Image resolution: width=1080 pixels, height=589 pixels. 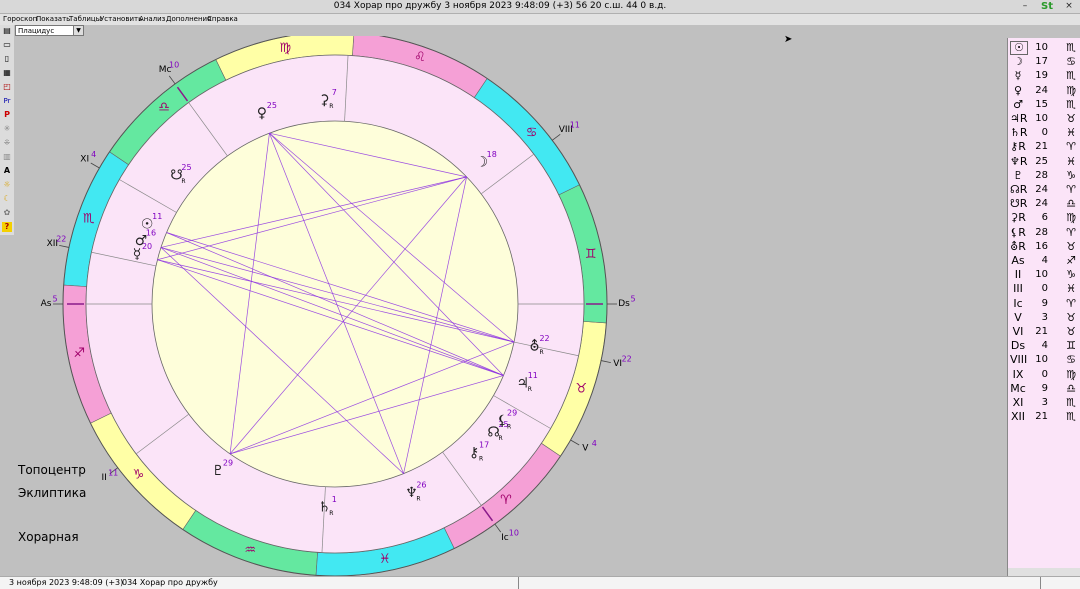 I want to click on horizontal-scrollbar, so click(x=1044, y=572).